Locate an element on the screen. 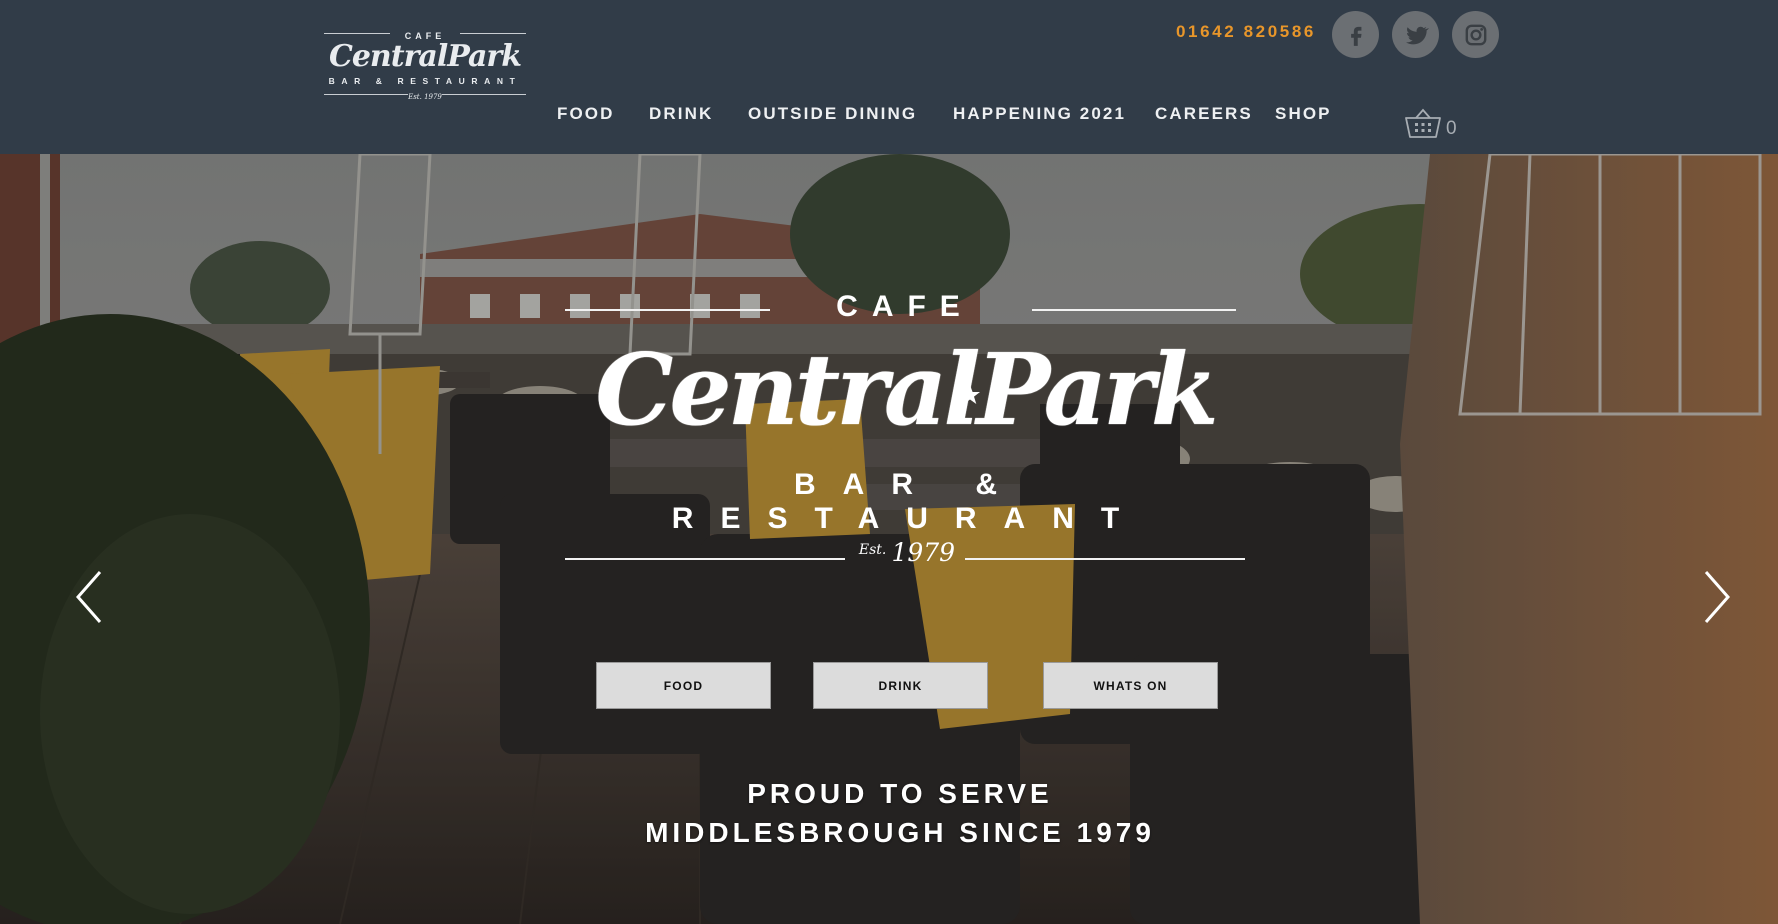 The height and width of the screenshot is (924, 1778). nav-item-careers: CAREERS is located at coordinates (1204, 114).